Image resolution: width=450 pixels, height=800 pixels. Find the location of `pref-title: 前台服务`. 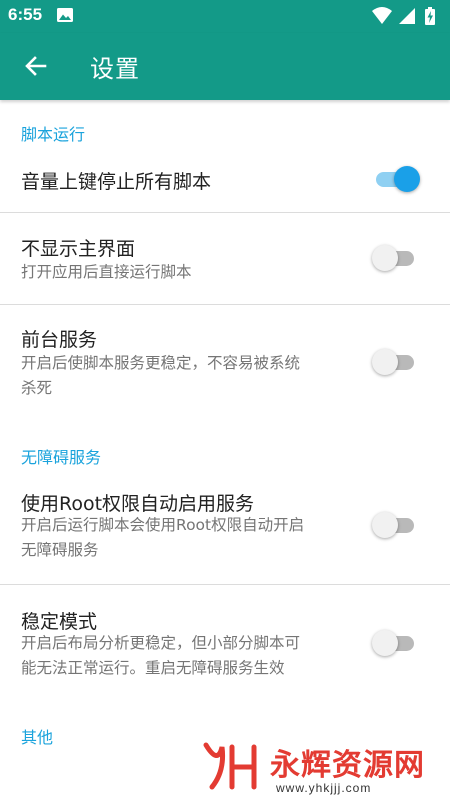

pref-title: 前台服务 is located at coordinates (59, 340).